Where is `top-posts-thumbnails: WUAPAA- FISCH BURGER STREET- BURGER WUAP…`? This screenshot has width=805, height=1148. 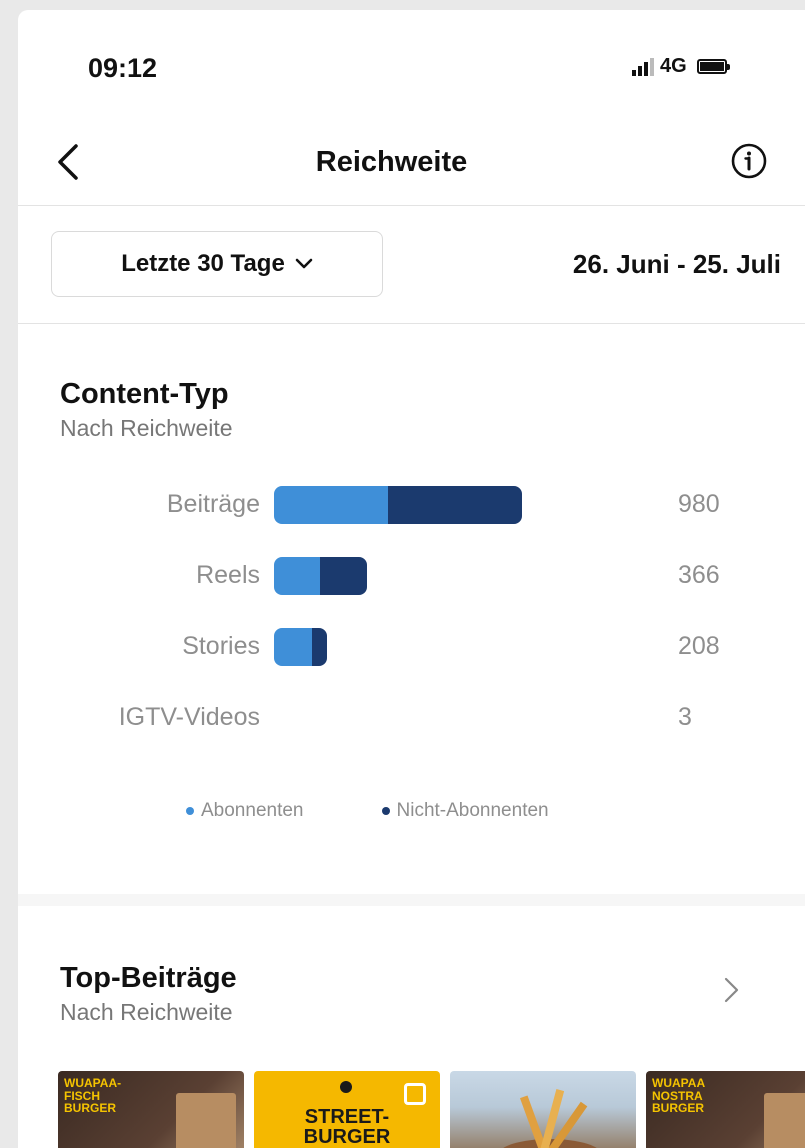
top-posts-thumbnails: WUAPAA- FISCH BURGER STREET- BURGER WUAP… is located at coordinates (431, 1109).